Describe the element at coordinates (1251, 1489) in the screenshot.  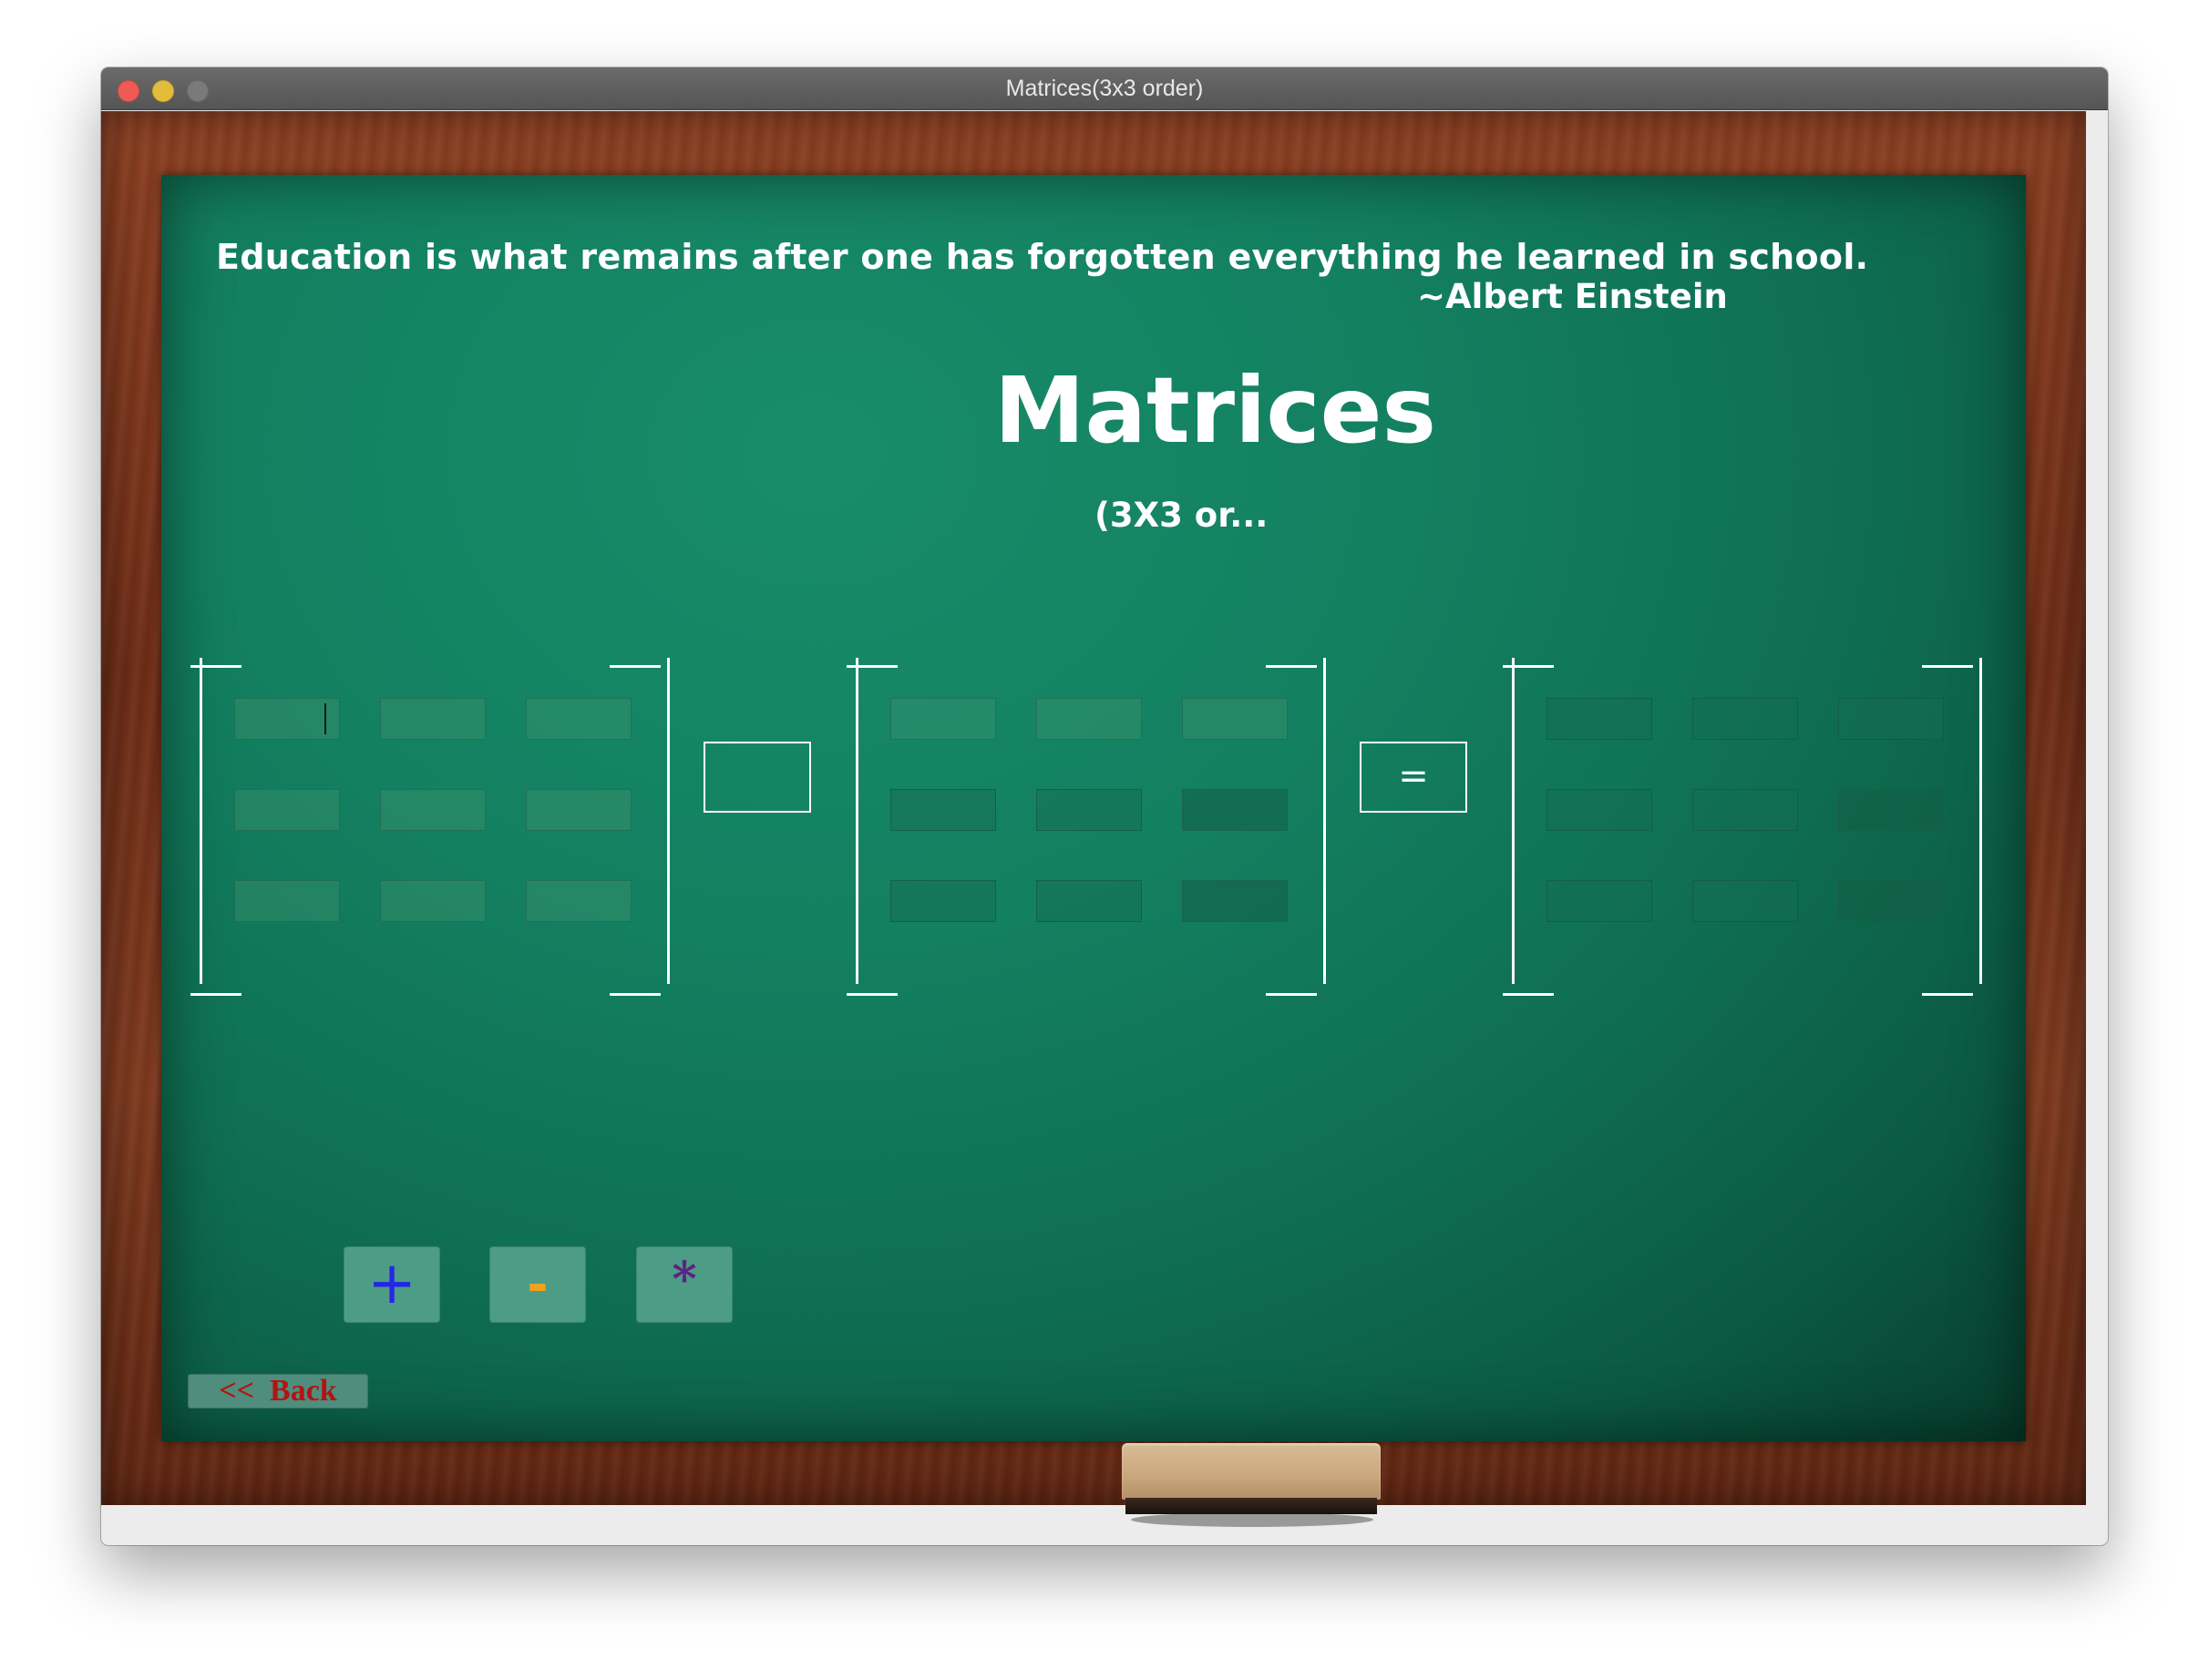
I see `chalkboard-eraser` at that location.